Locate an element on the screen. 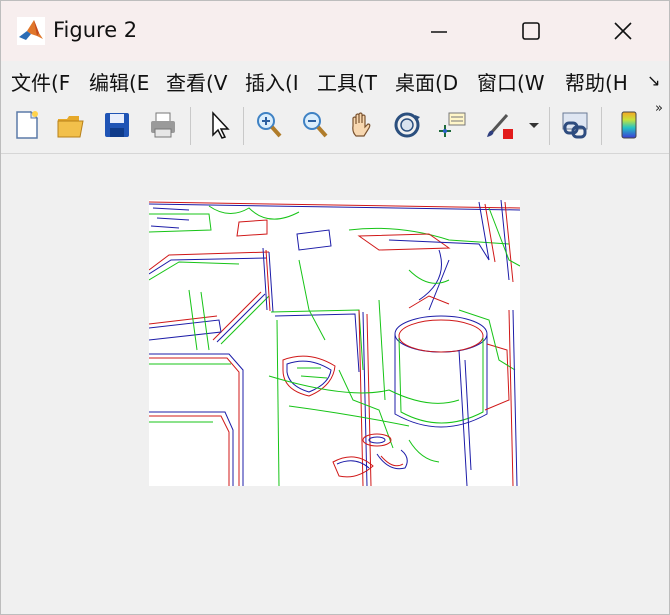 This screenshot has height=615, width=670. print-button is located at coordinates (163, 125).